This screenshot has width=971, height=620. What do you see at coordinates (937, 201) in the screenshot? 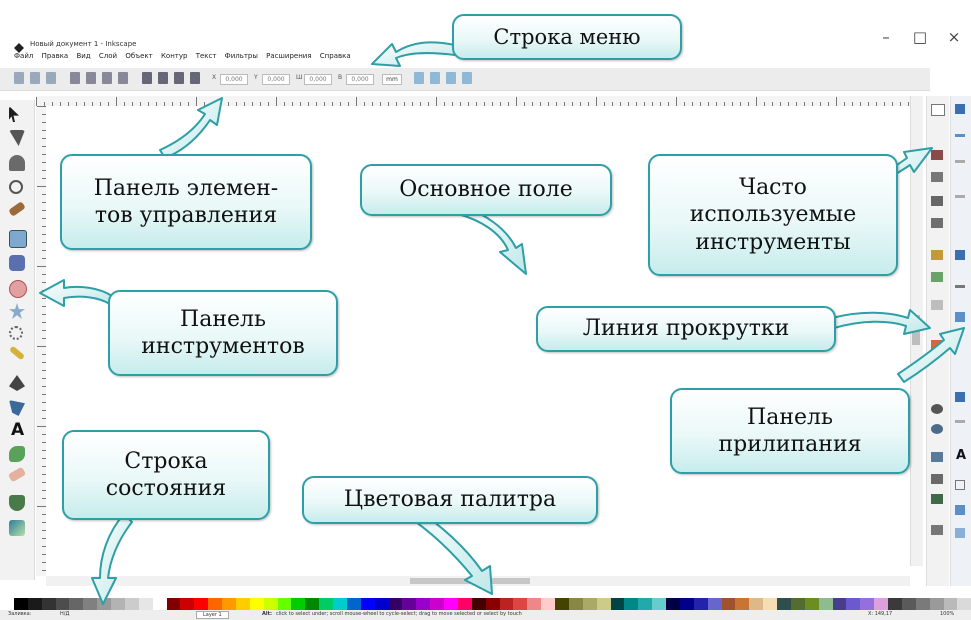
I see `import-icon` at bounding box center [937, 201].